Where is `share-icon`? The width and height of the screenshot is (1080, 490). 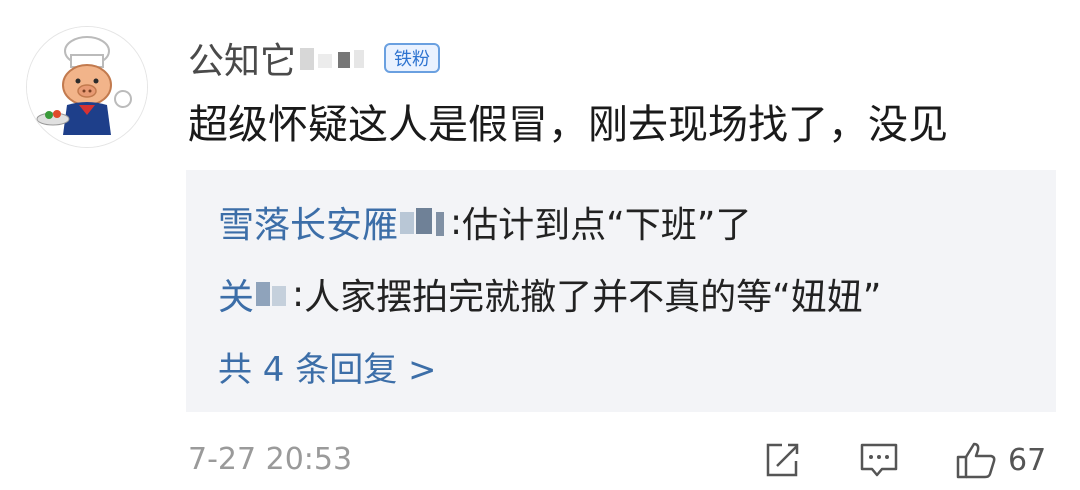
share-icon is located at coordinates (782, 460).